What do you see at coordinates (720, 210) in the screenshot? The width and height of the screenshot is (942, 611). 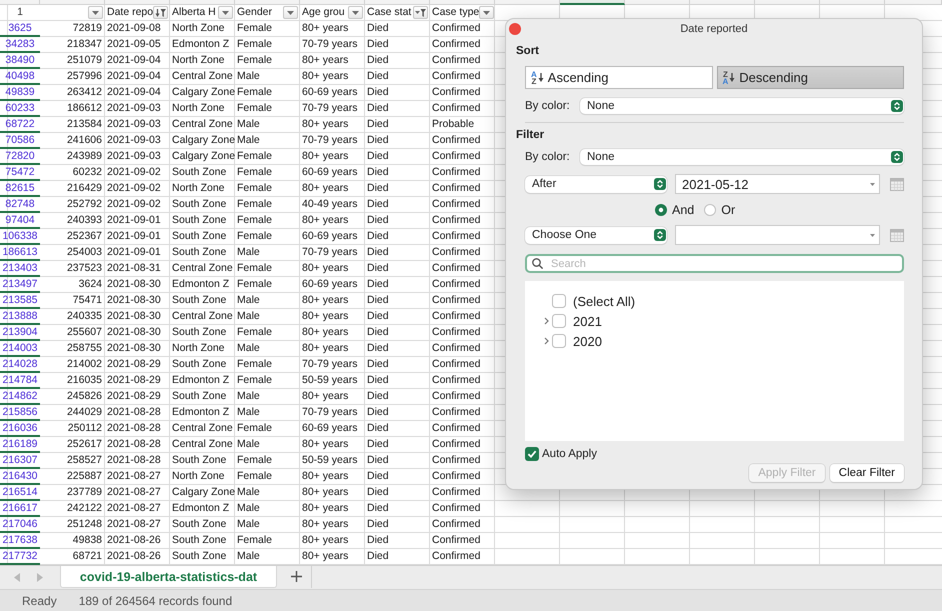 I see `radio-option: Or` at bounding box center [720, 210].